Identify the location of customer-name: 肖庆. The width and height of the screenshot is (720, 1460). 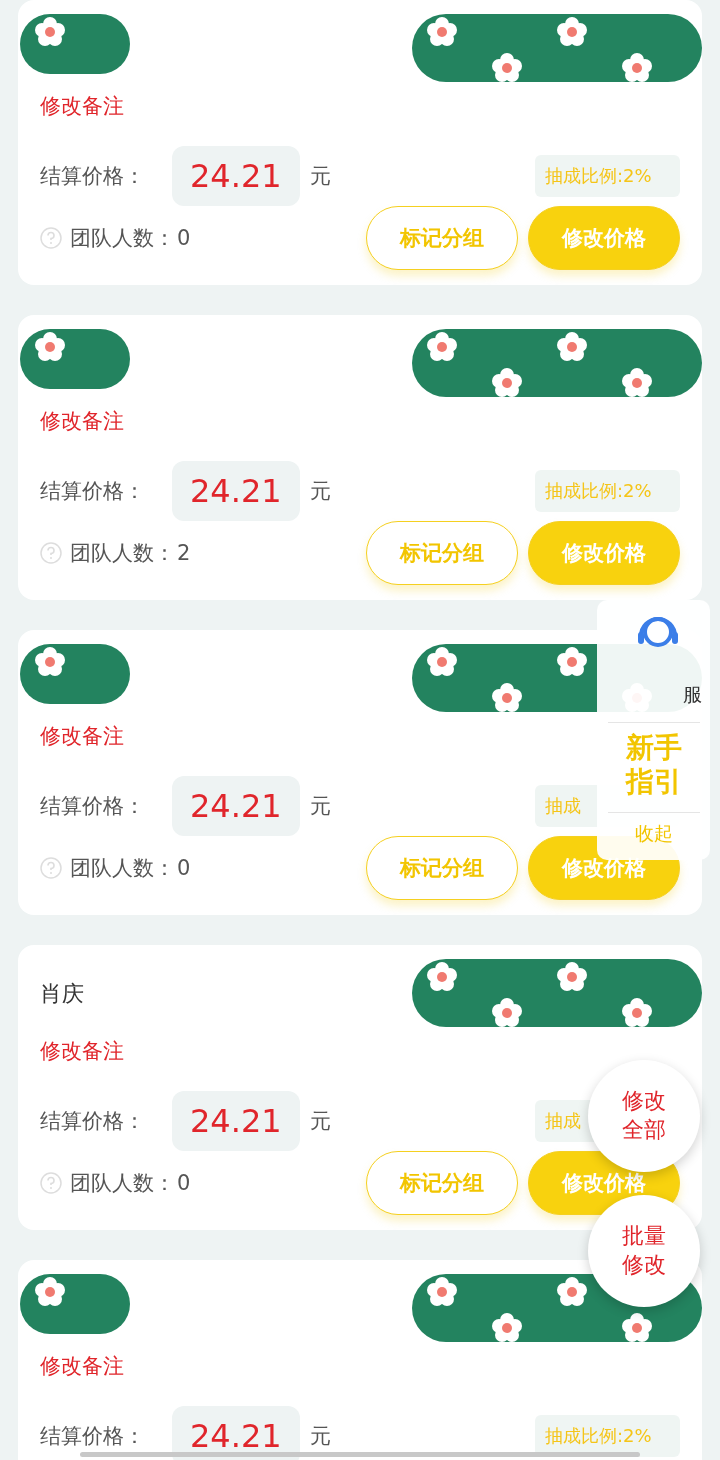
(62, 994).